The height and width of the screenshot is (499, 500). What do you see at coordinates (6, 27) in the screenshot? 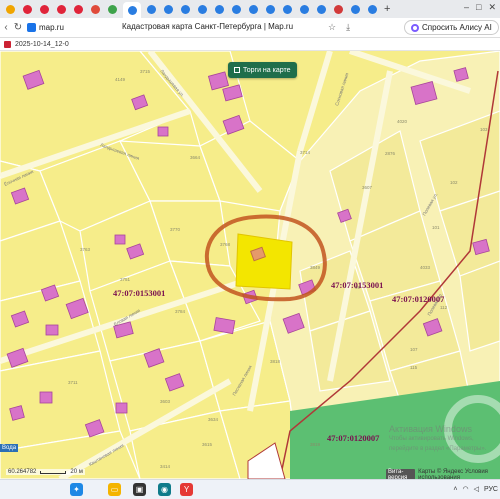
I see `back-icon: ‹` at bounding box center [6, 27].